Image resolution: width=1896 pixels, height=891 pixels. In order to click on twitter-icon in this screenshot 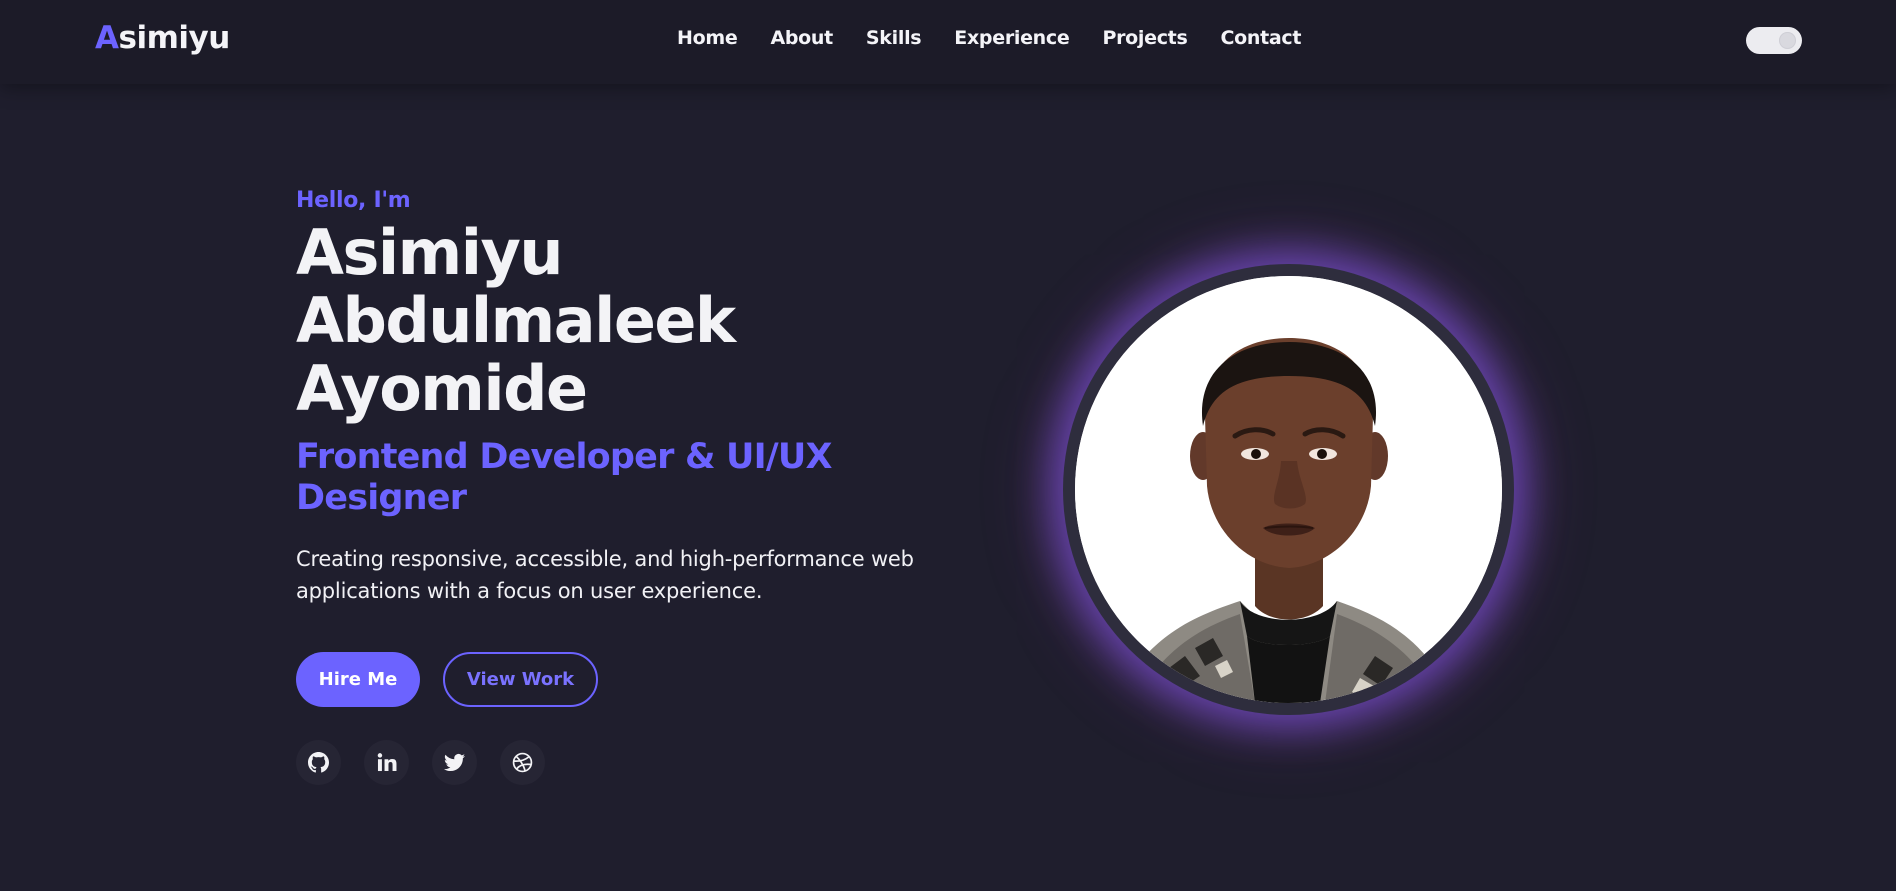, I will do `click(454, 762)`.